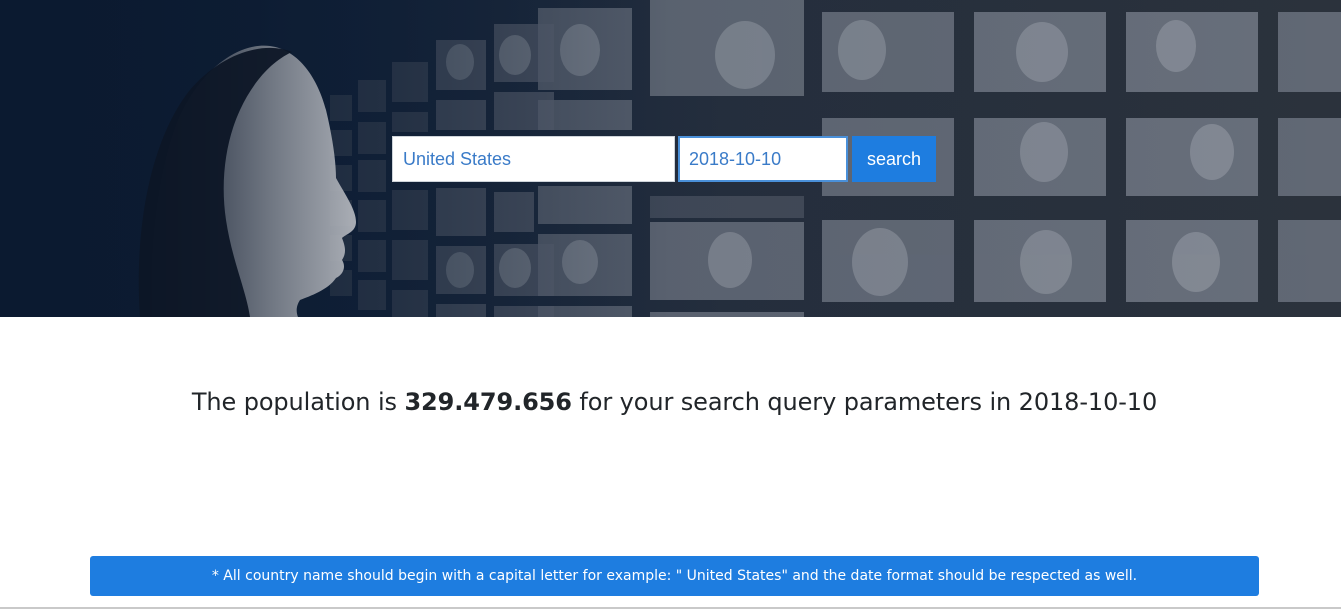 Image resolution: width=1341 pixels, height=610 pixels. I want to click on date-input, so click(763, 159).